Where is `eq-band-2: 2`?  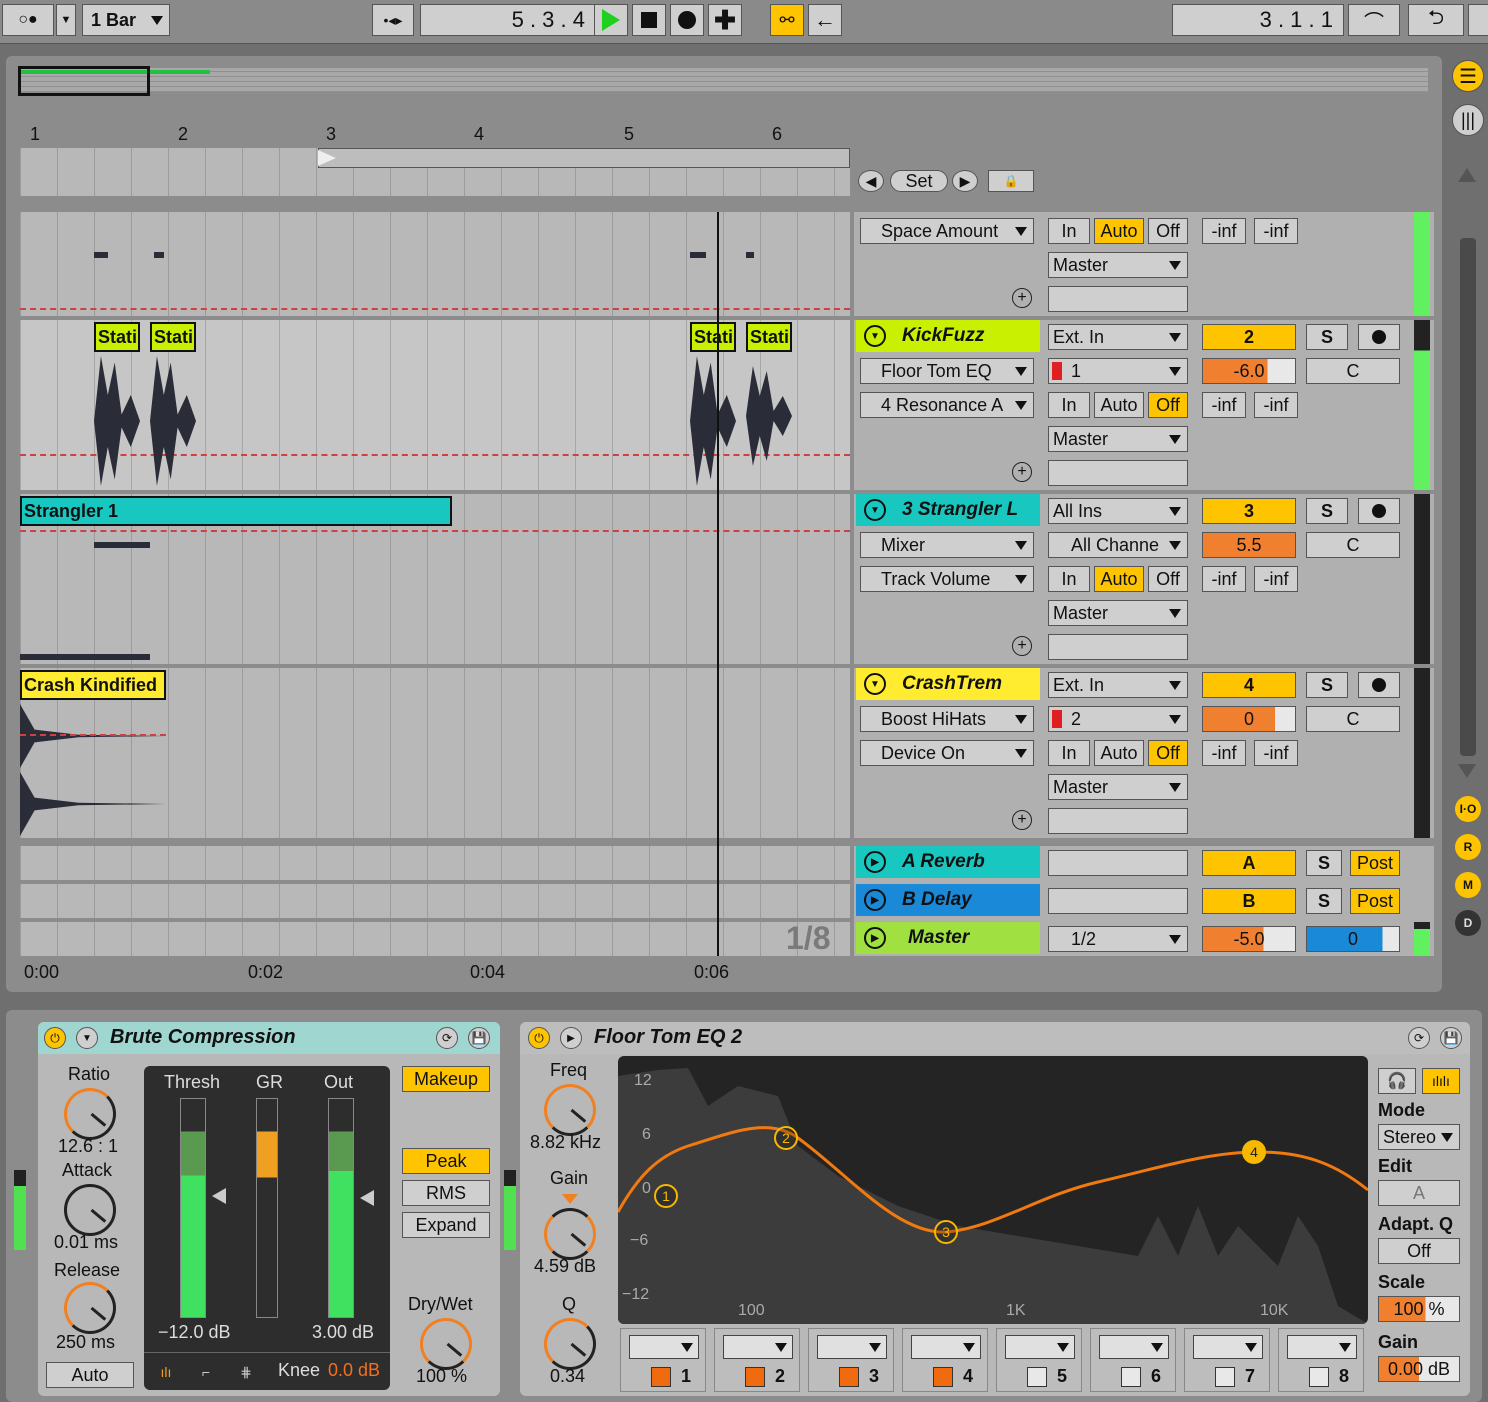
eq-band-2: 2 is located at coordinates (757, 1360).